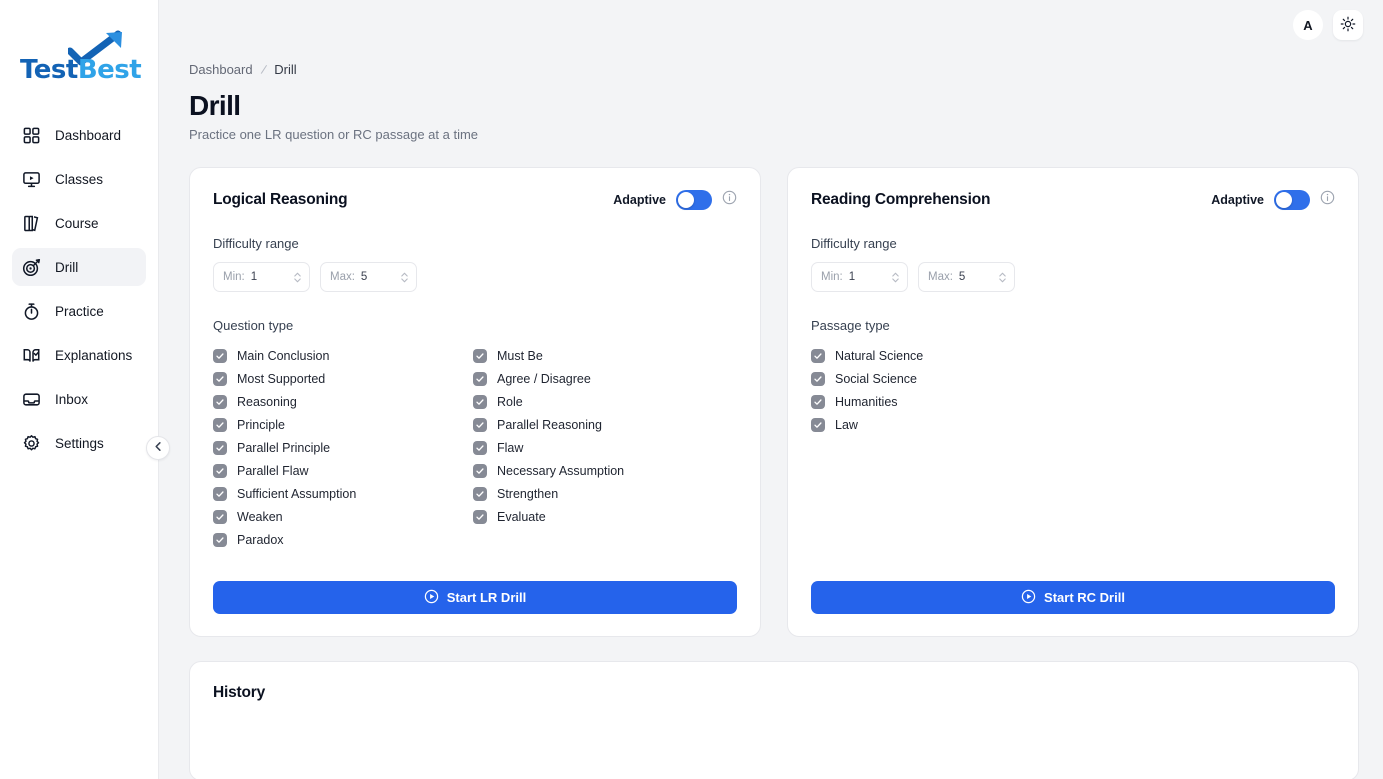  Describe the element at coordinates (343, 378) in the screenshot. I see `lr-question-type-row: Most Supported` at that location.